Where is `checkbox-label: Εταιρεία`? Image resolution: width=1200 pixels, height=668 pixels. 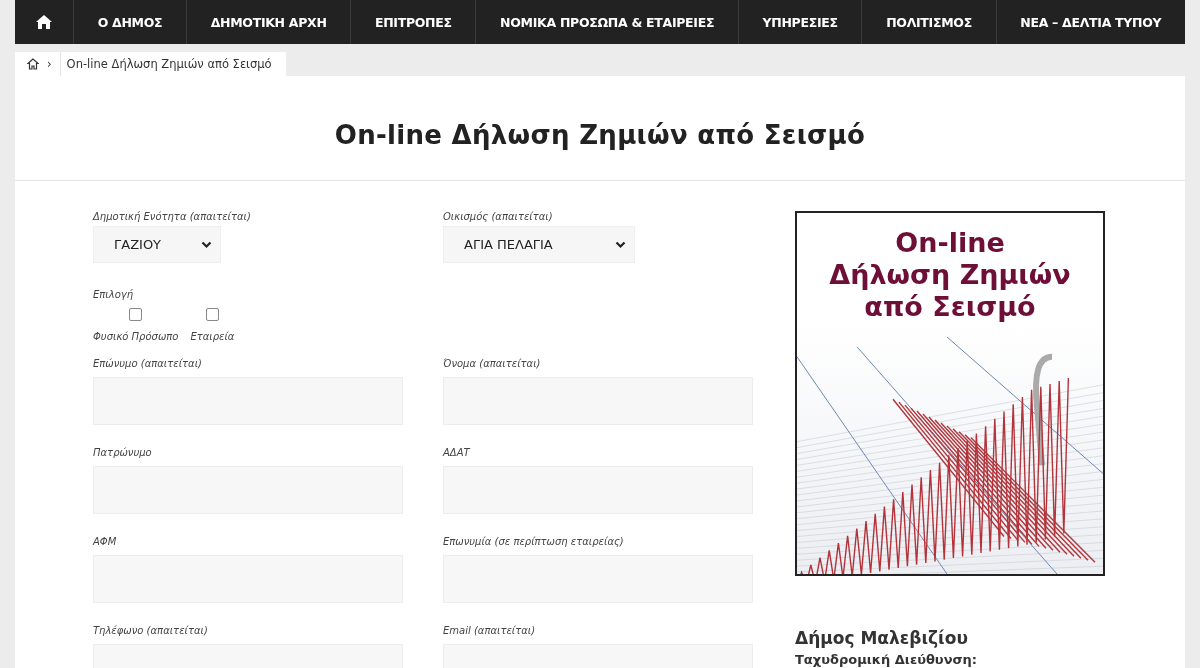 checkbox-label: Εταιρεία is located at coordinates (212, 336).